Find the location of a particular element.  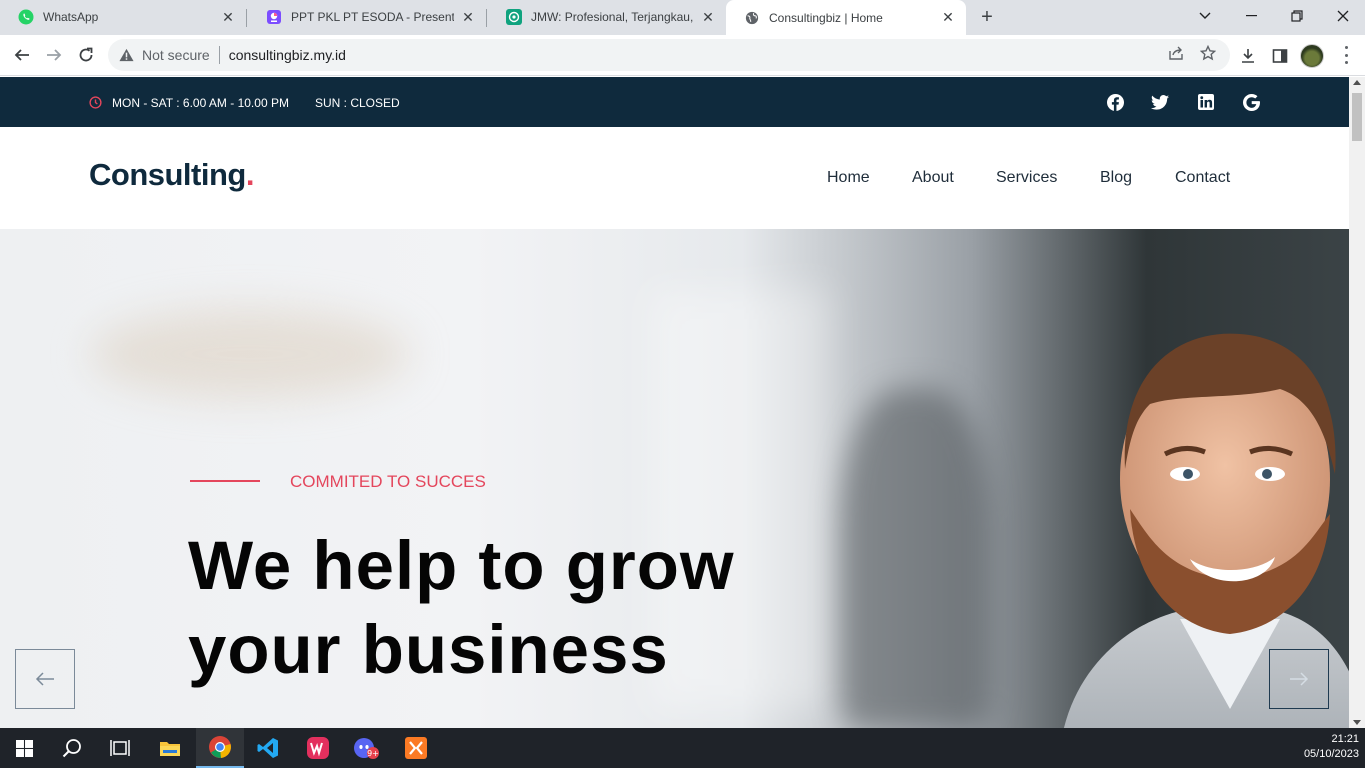

hero-headline-line: We help to grow is located at coordinates (461, 565).